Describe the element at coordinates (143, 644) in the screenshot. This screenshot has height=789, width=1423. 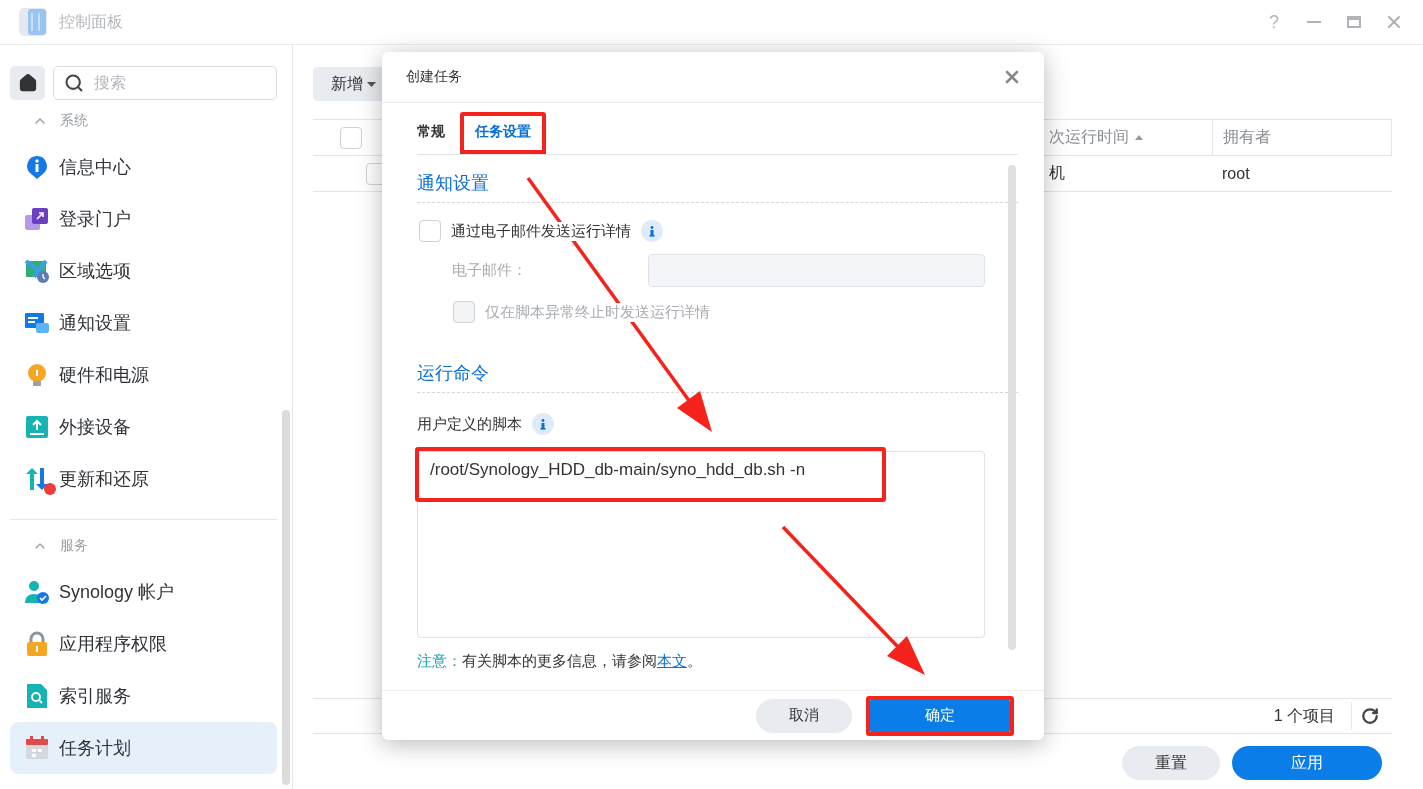
I see `sidebar-item: 应用程序权限` at that location.